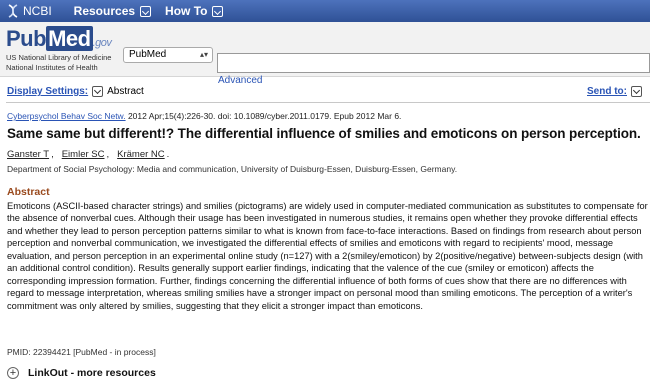 The width and height of the screenshot is (650, 387). What do you see at coordinates (47, 91) in the screenshot?
I see `display-settings-label: Display Settings:` at bounding box center [47, 91].